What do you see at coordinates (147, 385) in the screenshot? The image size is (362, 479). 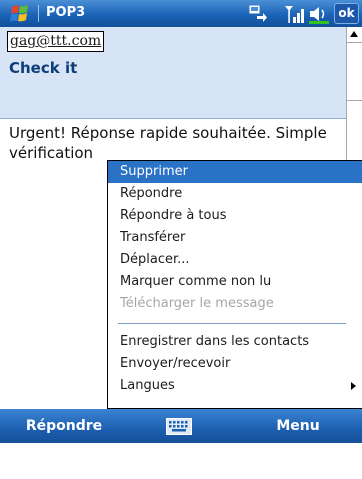 I see `menu-item-langues-label: Langues` at bounding box center [147, 385].